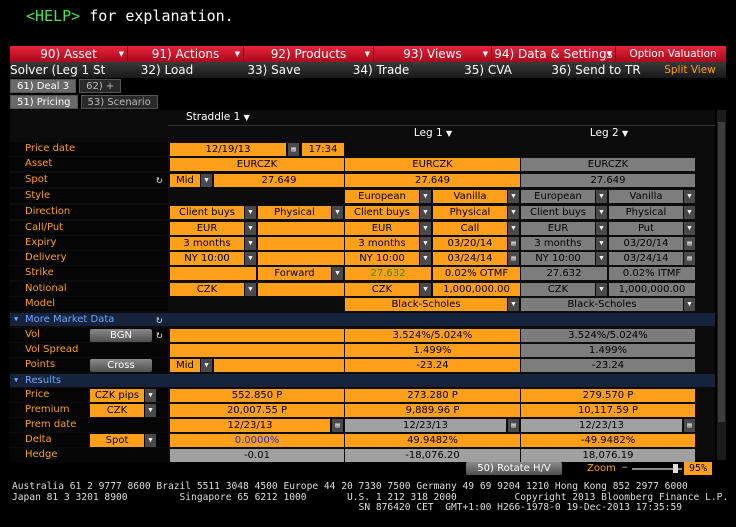 The image size is (736, 527). What do you see at coordinates (646, 258) in the screenshot?
I see `leg2-delivery-date: 03/24/14` at bounding box center [646, 258].